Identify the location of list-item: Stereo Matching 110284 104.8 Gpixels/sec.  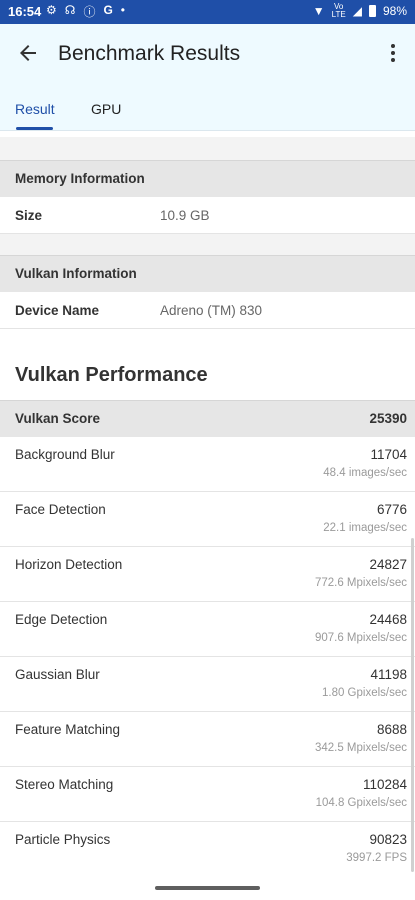
(207, 794).